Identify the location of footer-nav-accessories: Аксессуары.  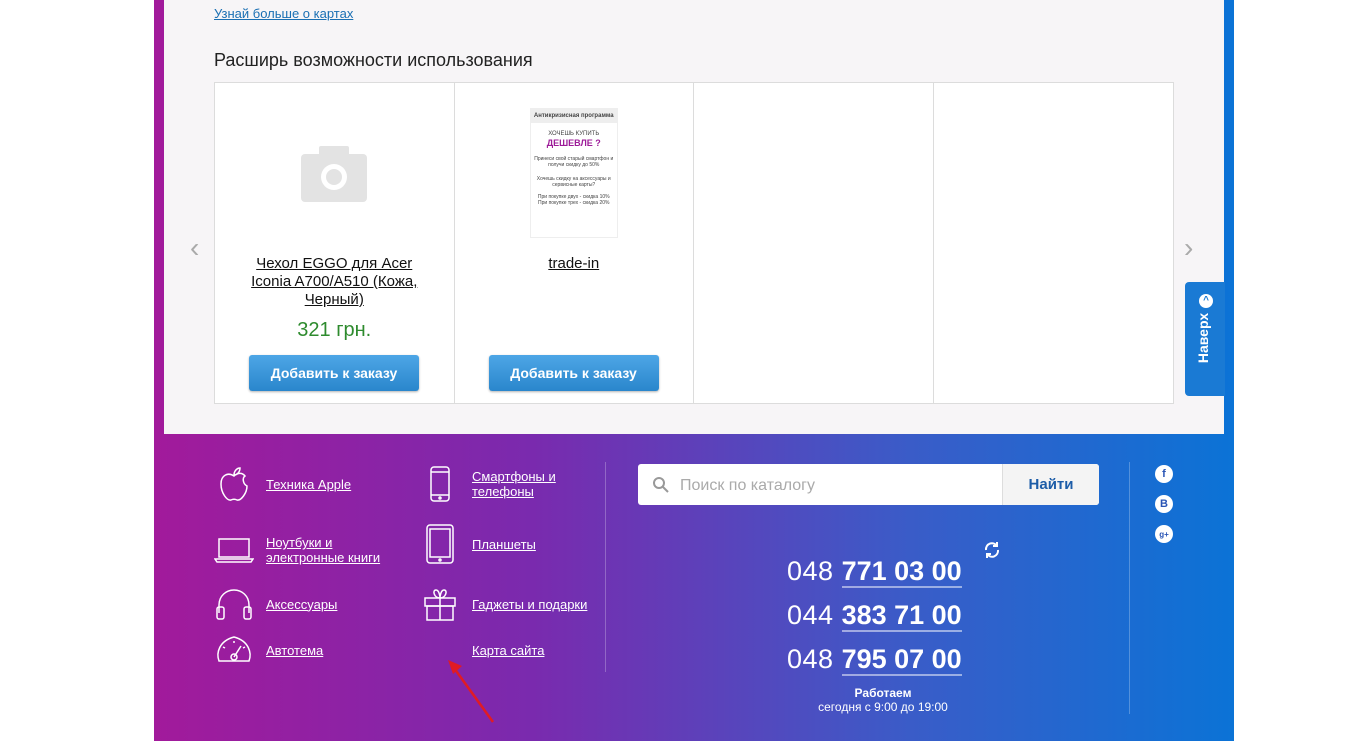
(275, 604).